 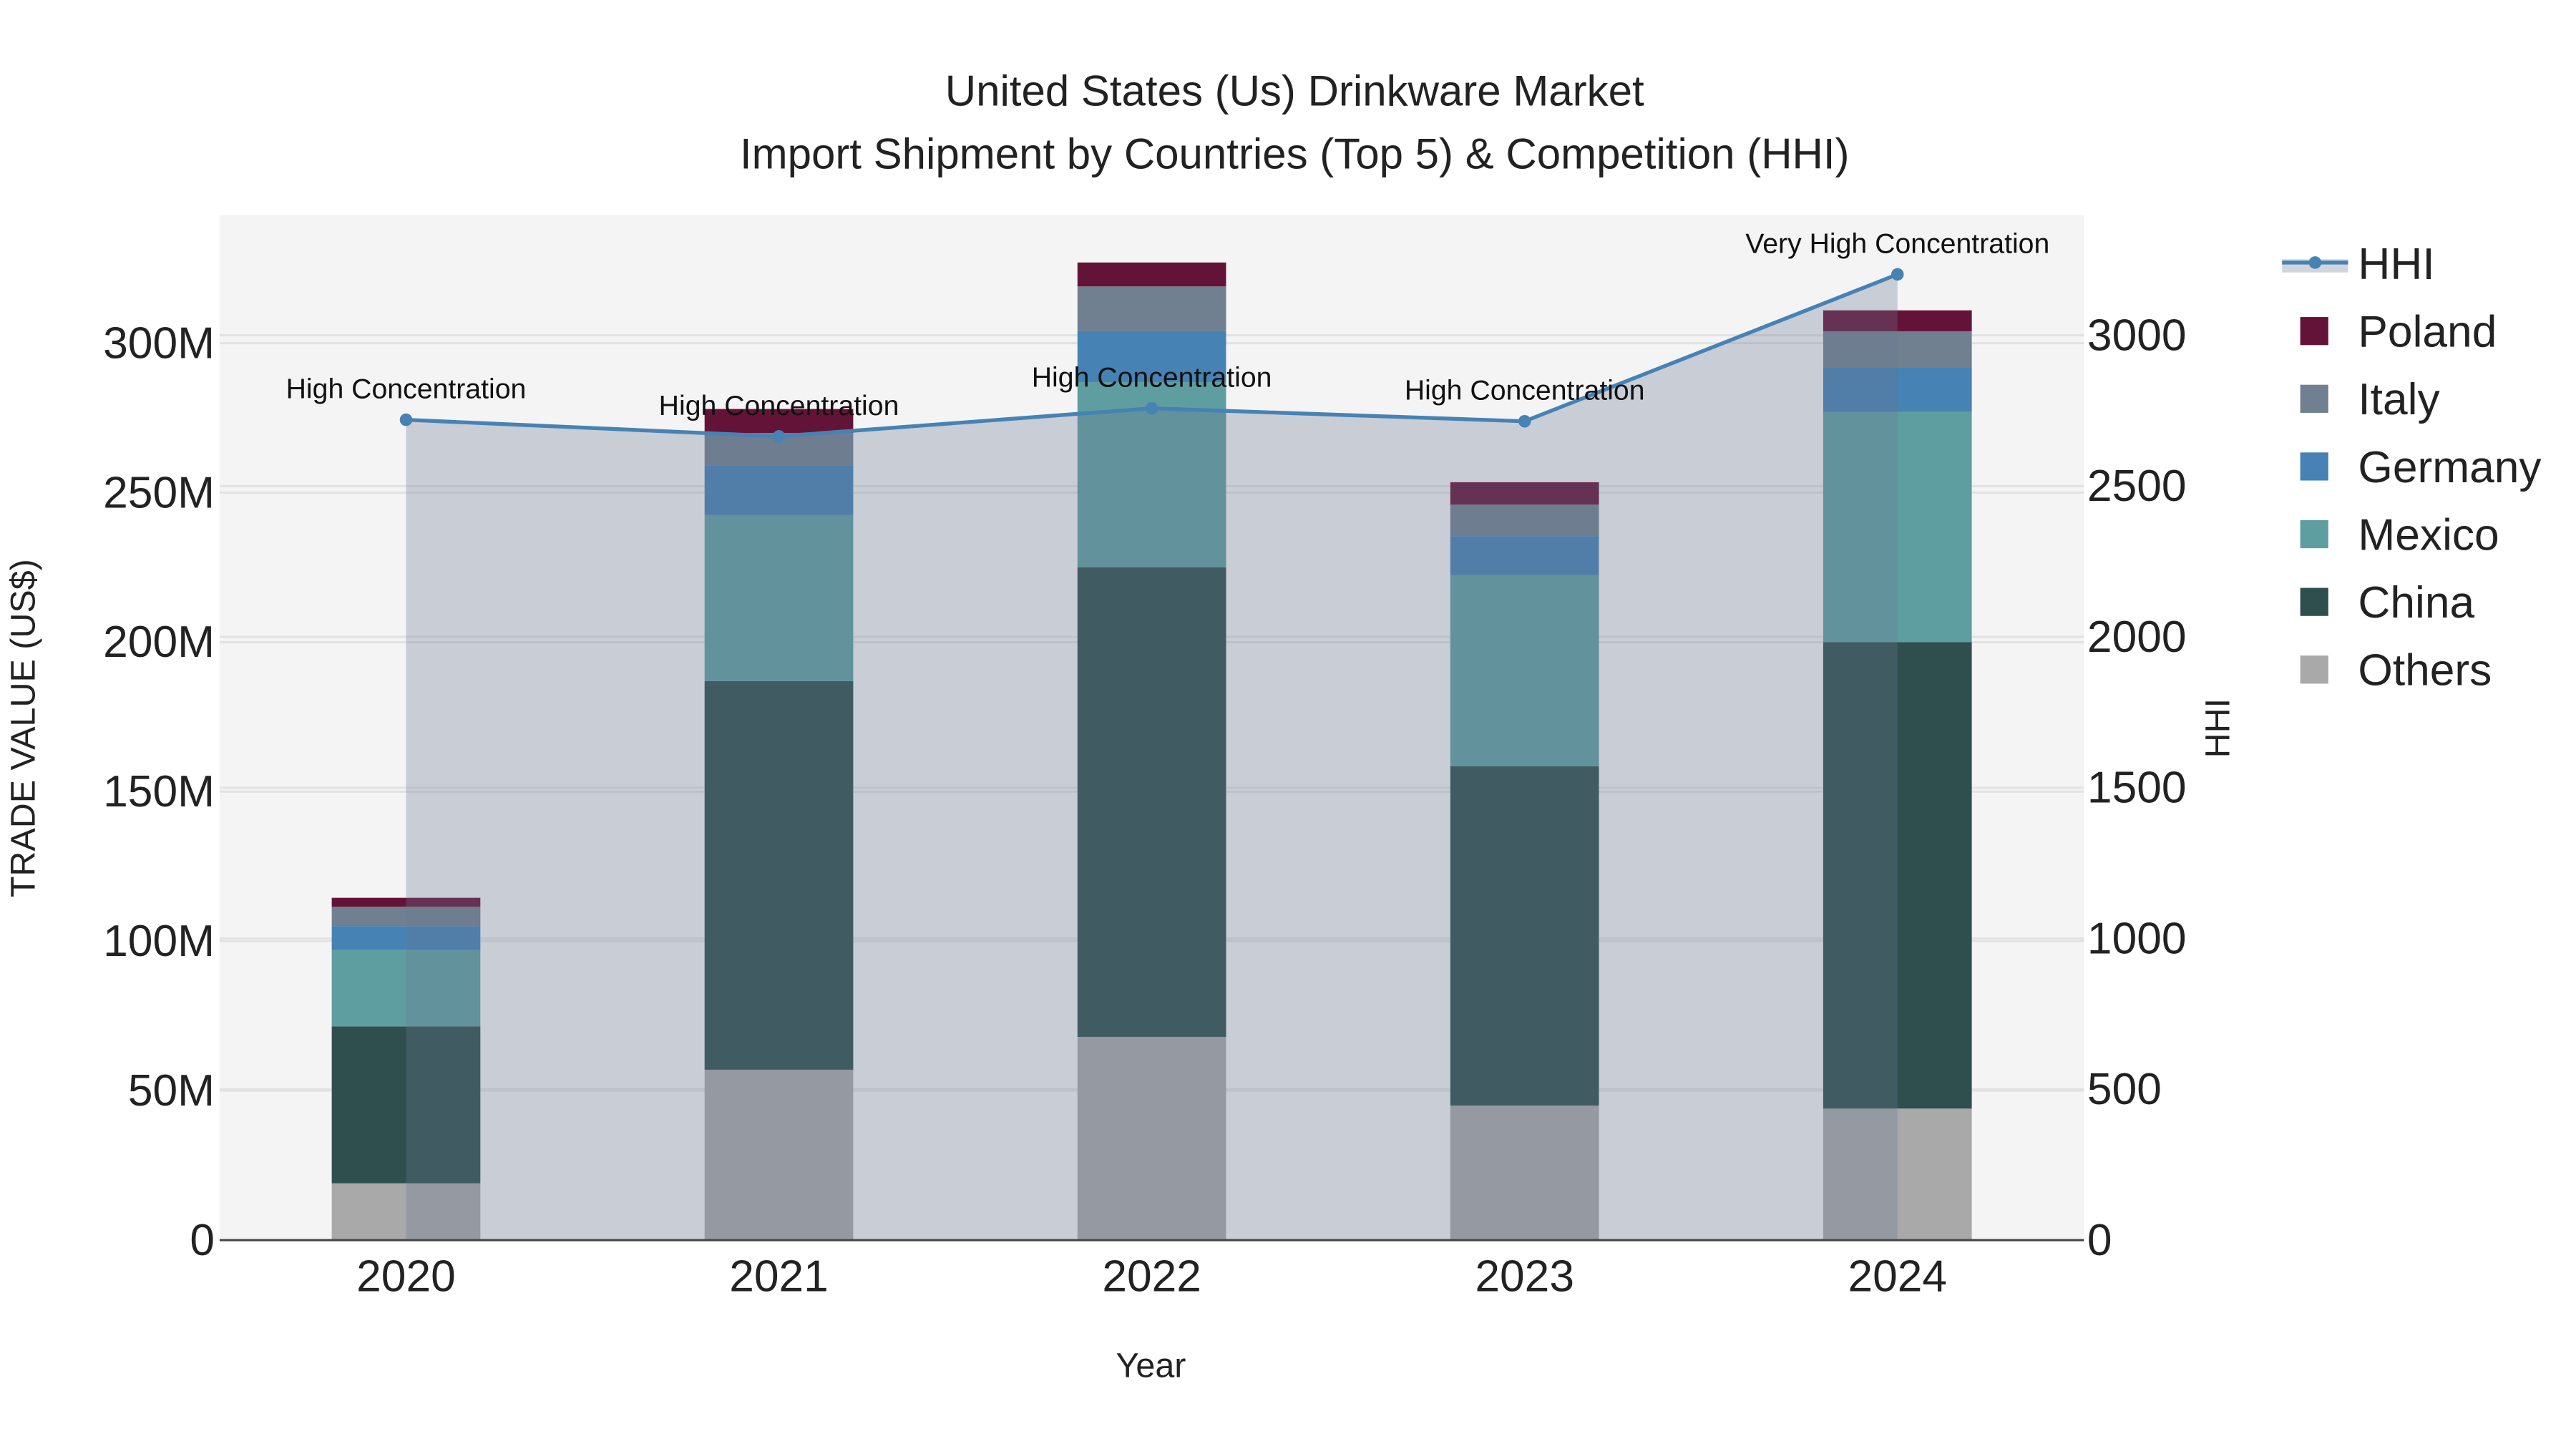 I want to click on hhi-point-2021, so click(x=779, y=436).